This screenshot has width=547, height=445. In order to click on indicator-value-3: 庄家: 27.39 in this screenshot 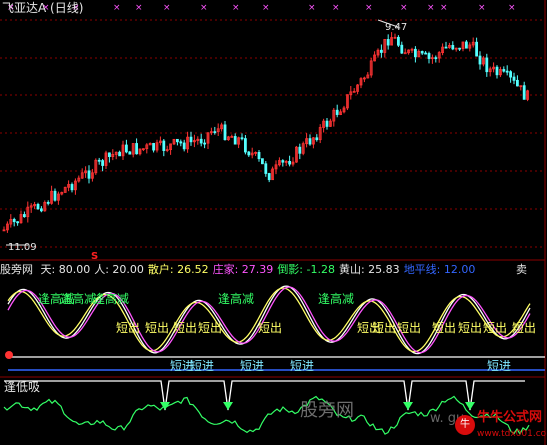, I will do `click(243, 269)`.